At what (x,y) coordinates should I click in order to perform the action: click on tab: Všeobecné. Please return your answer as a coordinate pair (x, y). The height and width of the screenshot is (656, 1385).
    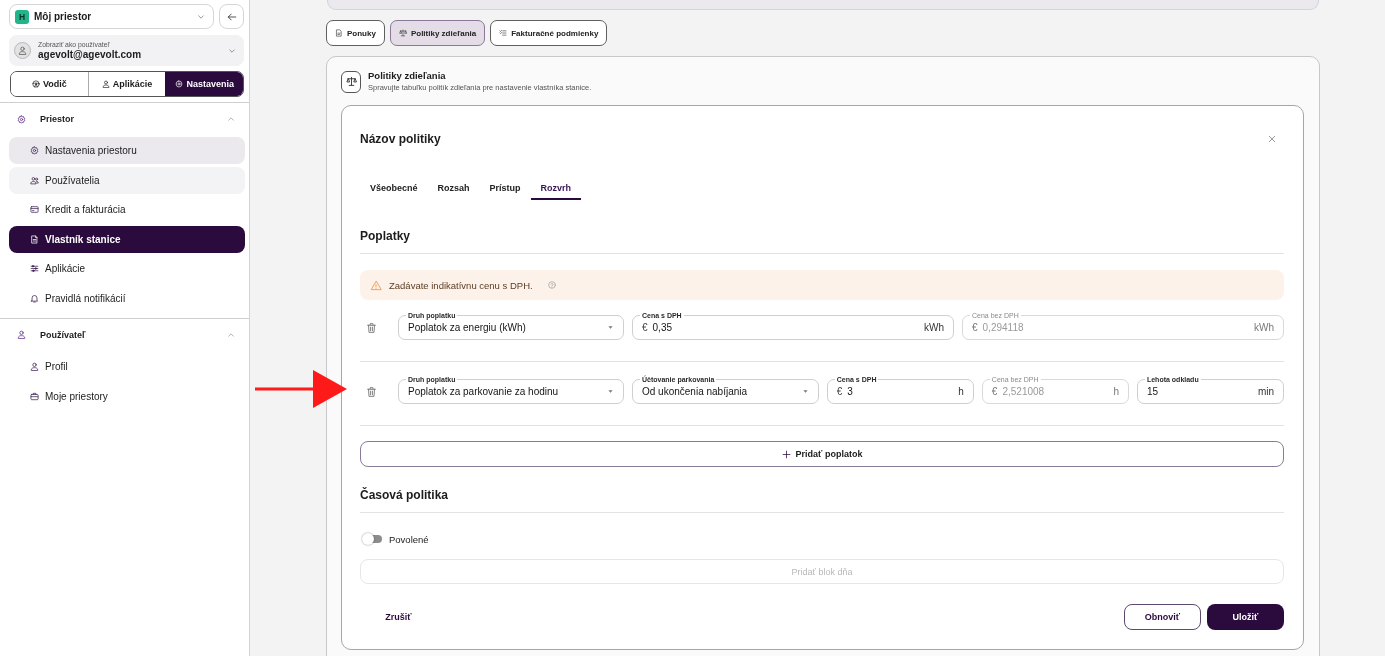
    Looking at the image, I should click on (394, 186).